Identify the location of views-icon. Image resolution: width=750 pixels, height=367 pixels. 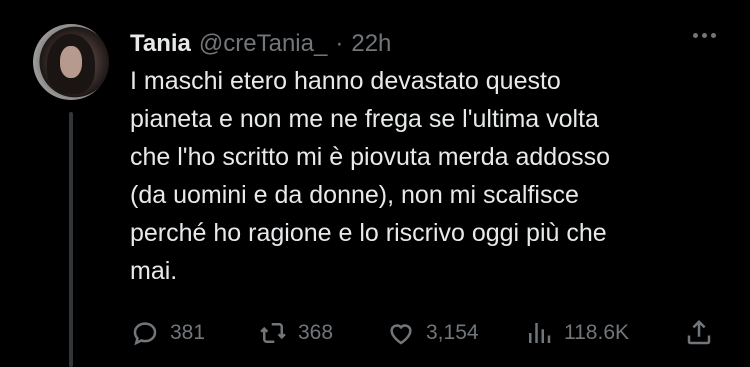
(540, 333).